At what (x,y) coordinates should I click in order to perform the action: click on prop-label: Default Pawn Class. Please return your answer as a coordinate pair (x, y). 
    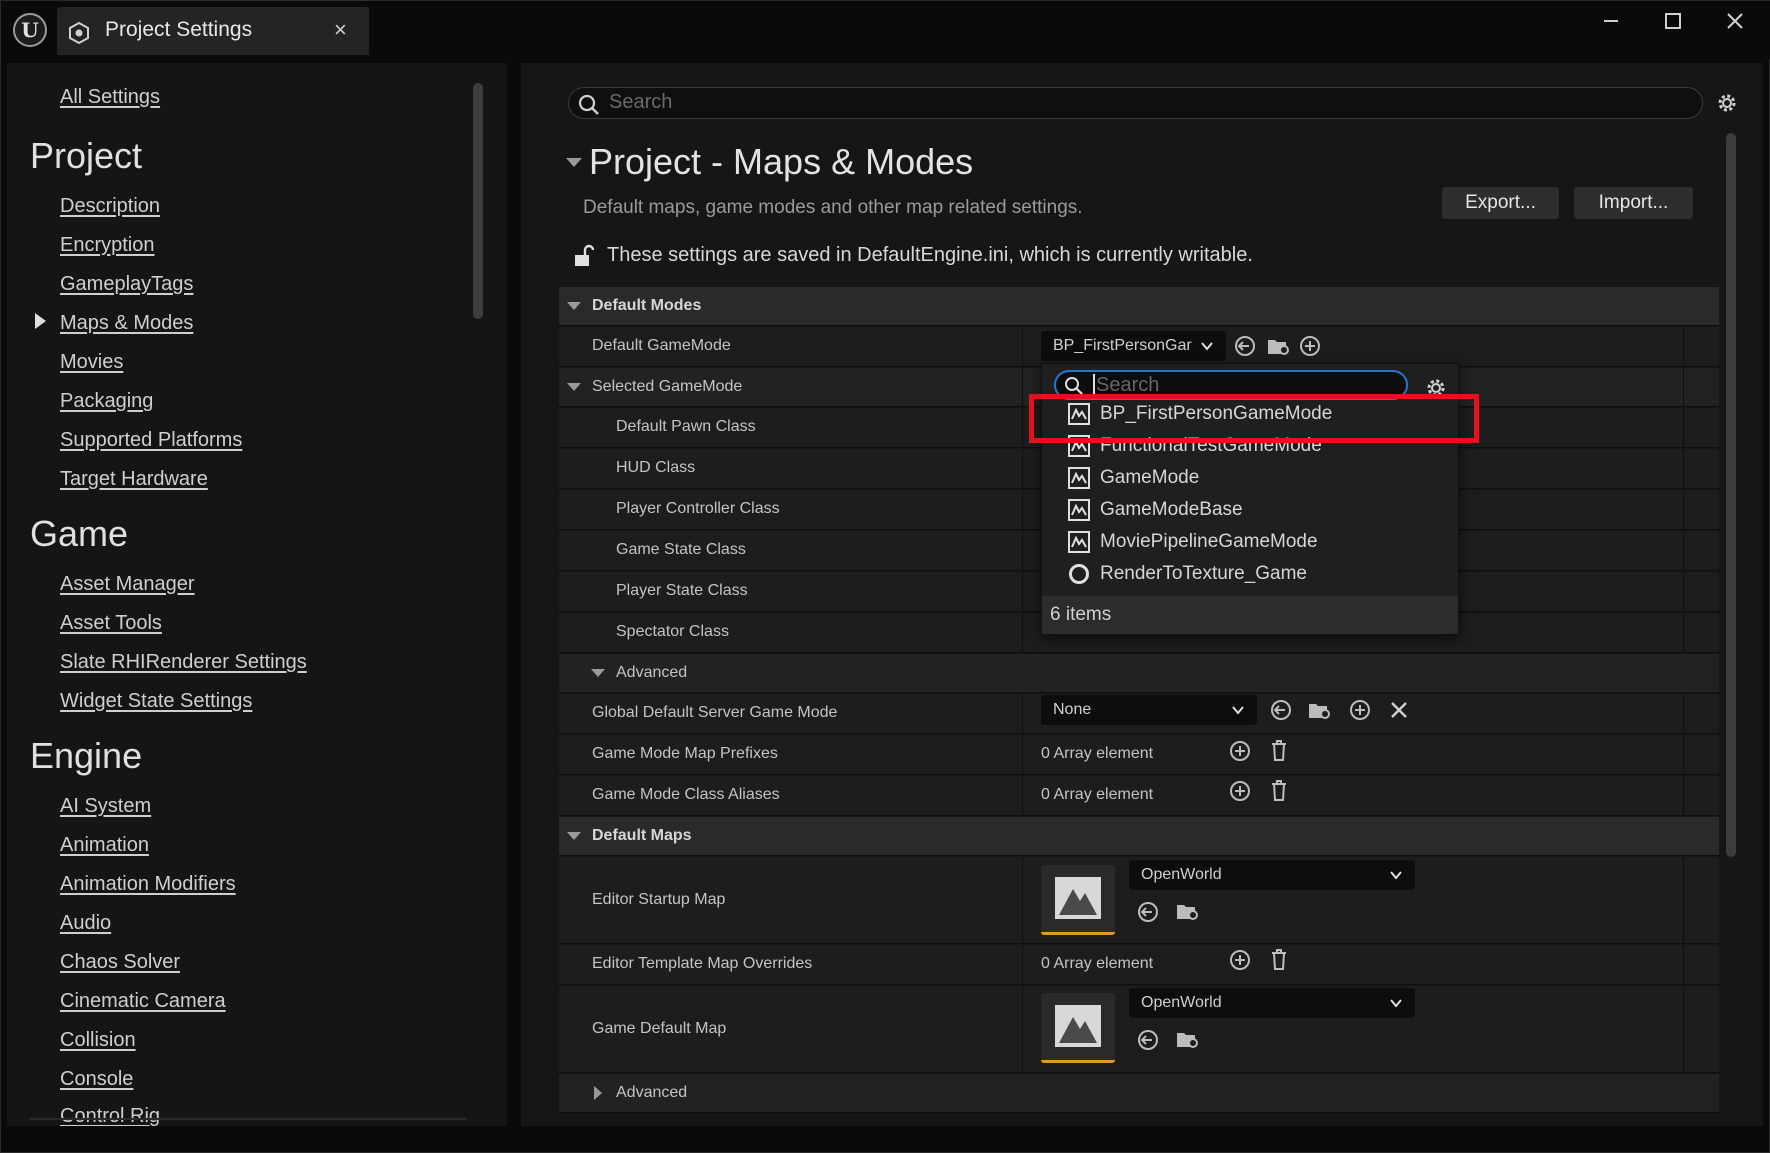
    Looking at the image, I should click on (686, 426).